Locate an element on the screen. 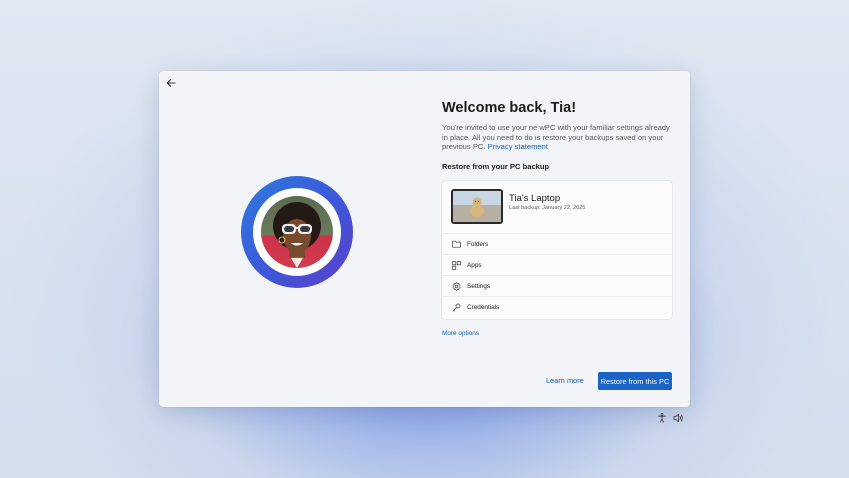 The height and width of the screenshot is (478, 849). gear-icon is located at coordinates (456, 286).